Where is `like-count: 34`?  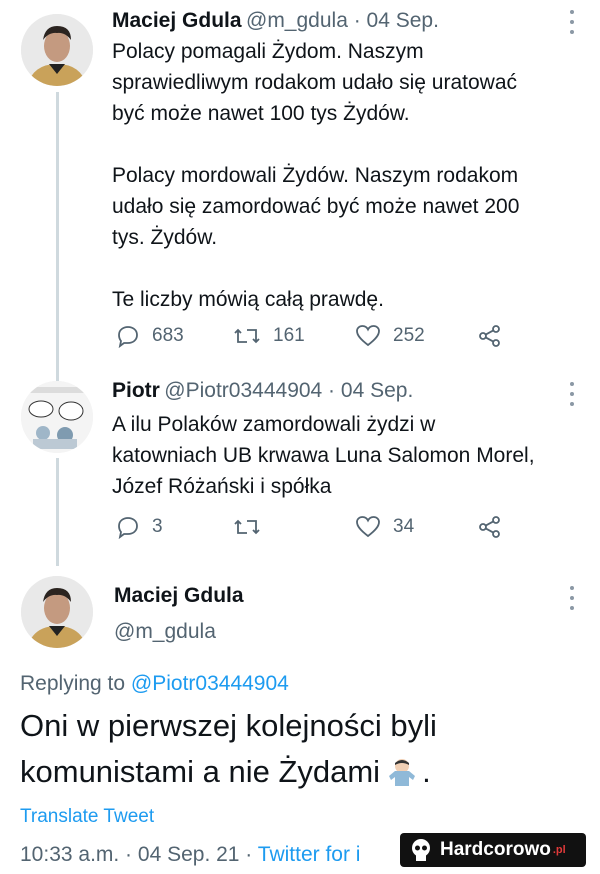 like-count: 34 is located at coordinates (404, 526).